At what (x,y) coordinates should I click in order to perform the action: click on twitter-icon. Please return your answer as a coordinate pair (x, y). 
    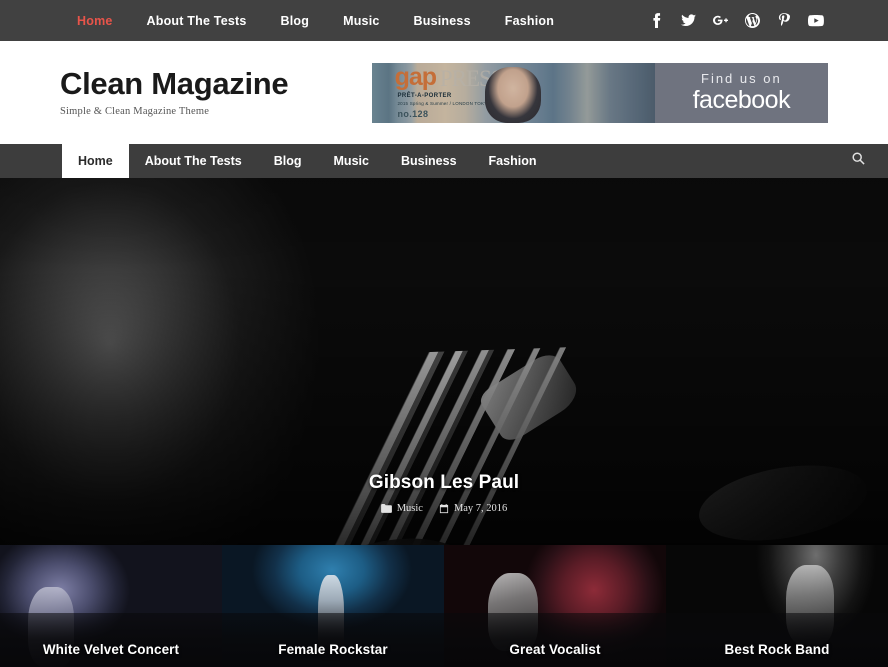
    Looking at the image, I should click on (688, 21).